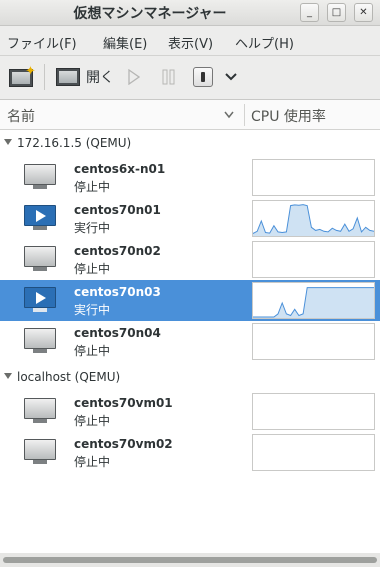 The image size is (380, 567). What do you see at coordinates (190, 411) in the screenshot?
I see `vm-row: centos70vm01 停止中` at bounding box center [190, 411].